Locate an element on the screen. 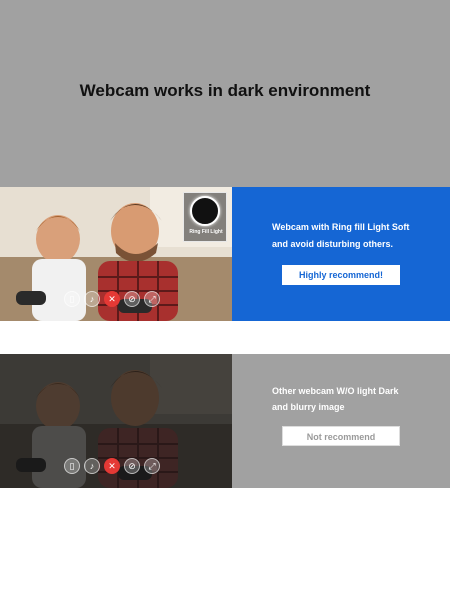 Image resolution: width=450 pixels, height=600 pixels. with-light-line-2: and avoid disturbing others. is located at coordinates (333, 244).